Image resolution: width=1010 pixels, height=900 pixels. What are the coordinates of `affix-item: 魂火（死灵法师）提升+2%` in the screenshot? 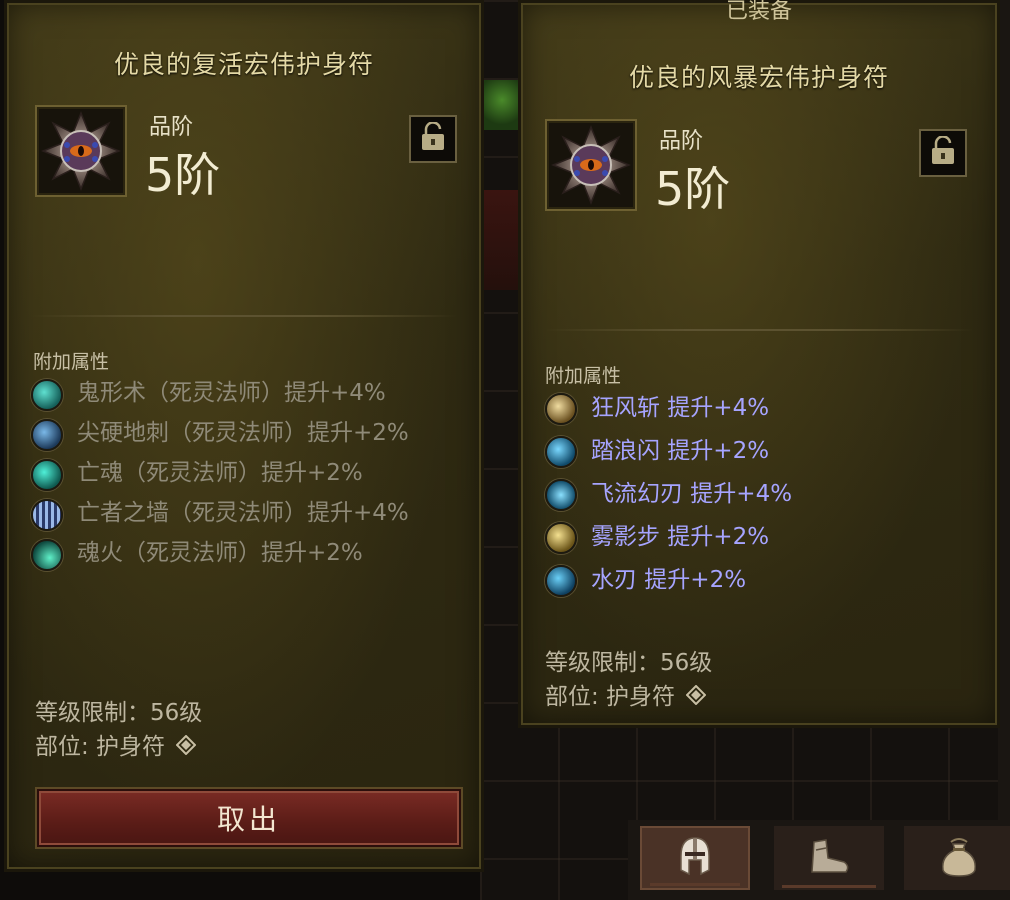 It's located at (246, 555).